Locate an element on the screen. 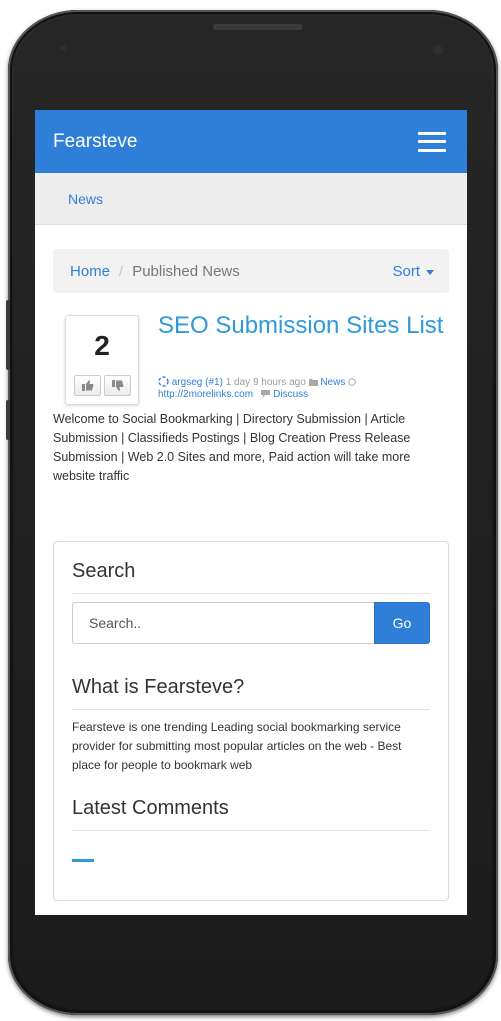  volume-button is located at coordinates (8, 335).